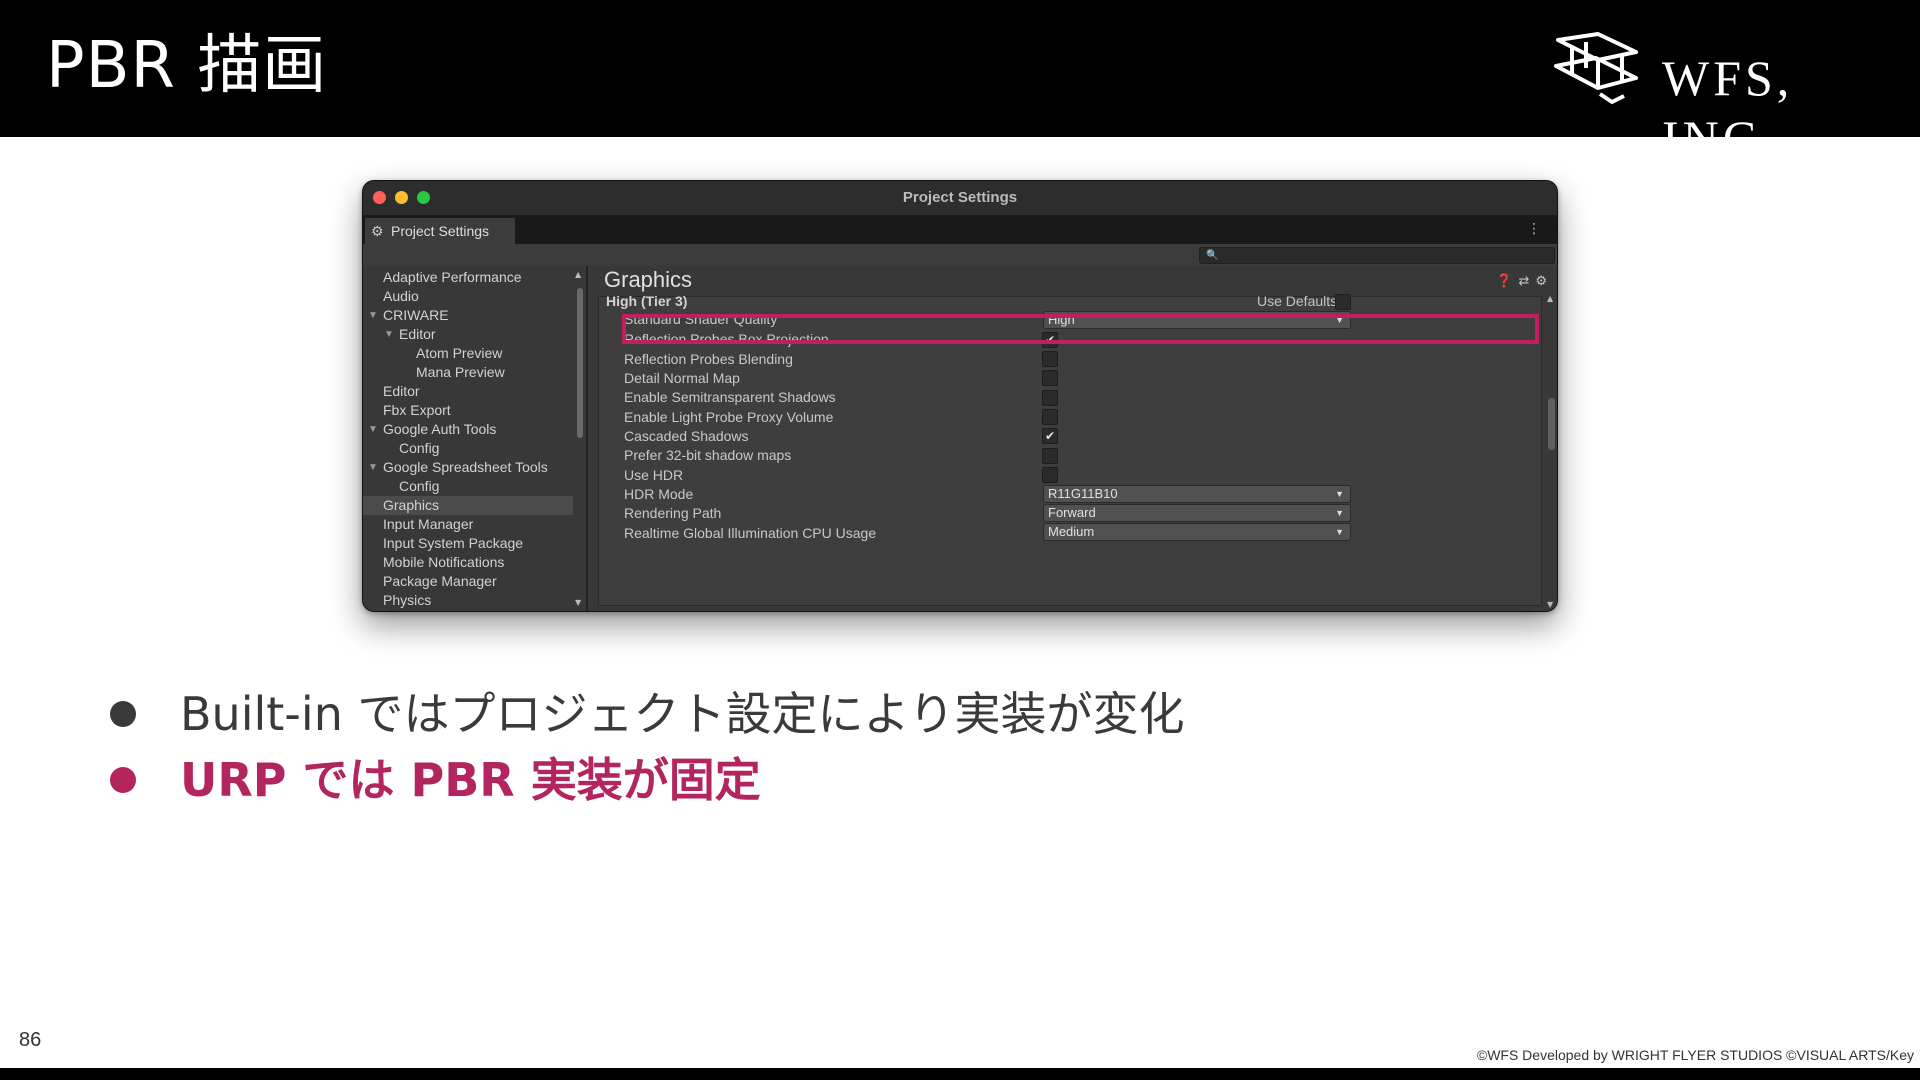 This screenshot has width=1920, height=1080. What do you see at coordinates (960, 255) in the screenshot?
I see `search-toolbar: 🔍` at bounding box center [960, 255].